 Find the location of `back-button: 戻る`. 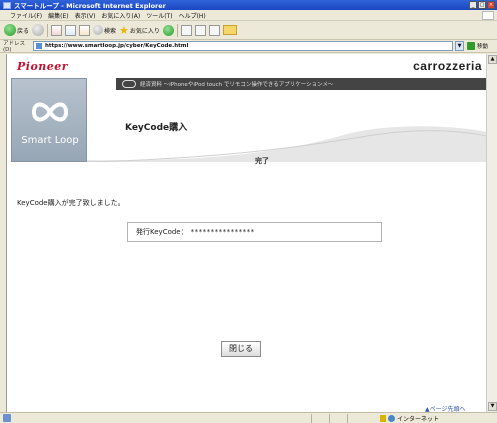

back-button: 戻る is located at coordinates (16, 30).